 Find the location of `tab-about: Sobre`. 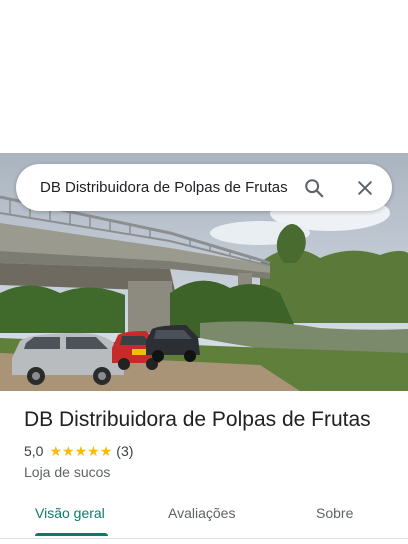

tab-about: Sobre is located at coordinates (334, 513).